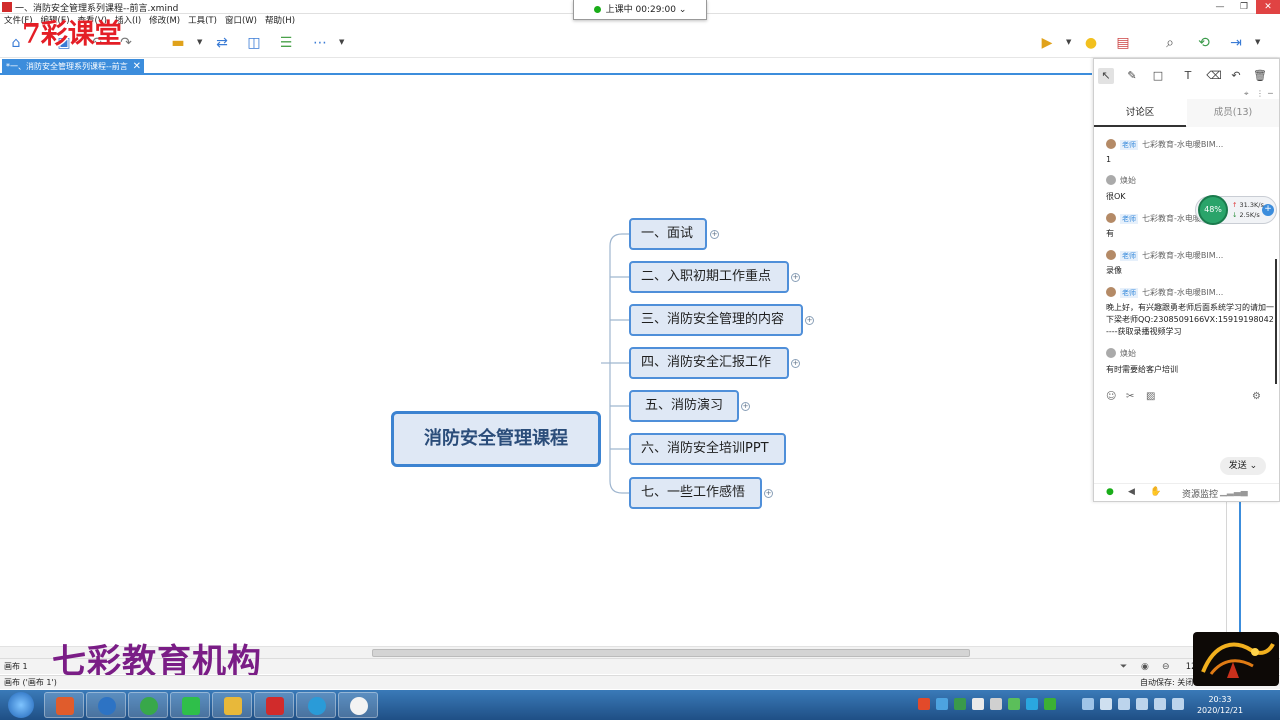 The width and height of the screenshot is (1280, 720). What do you see at coordinates (1246, 94) in the screenshot?
I see `pin-icon: ⌖` at bounding box center [1246, 94].